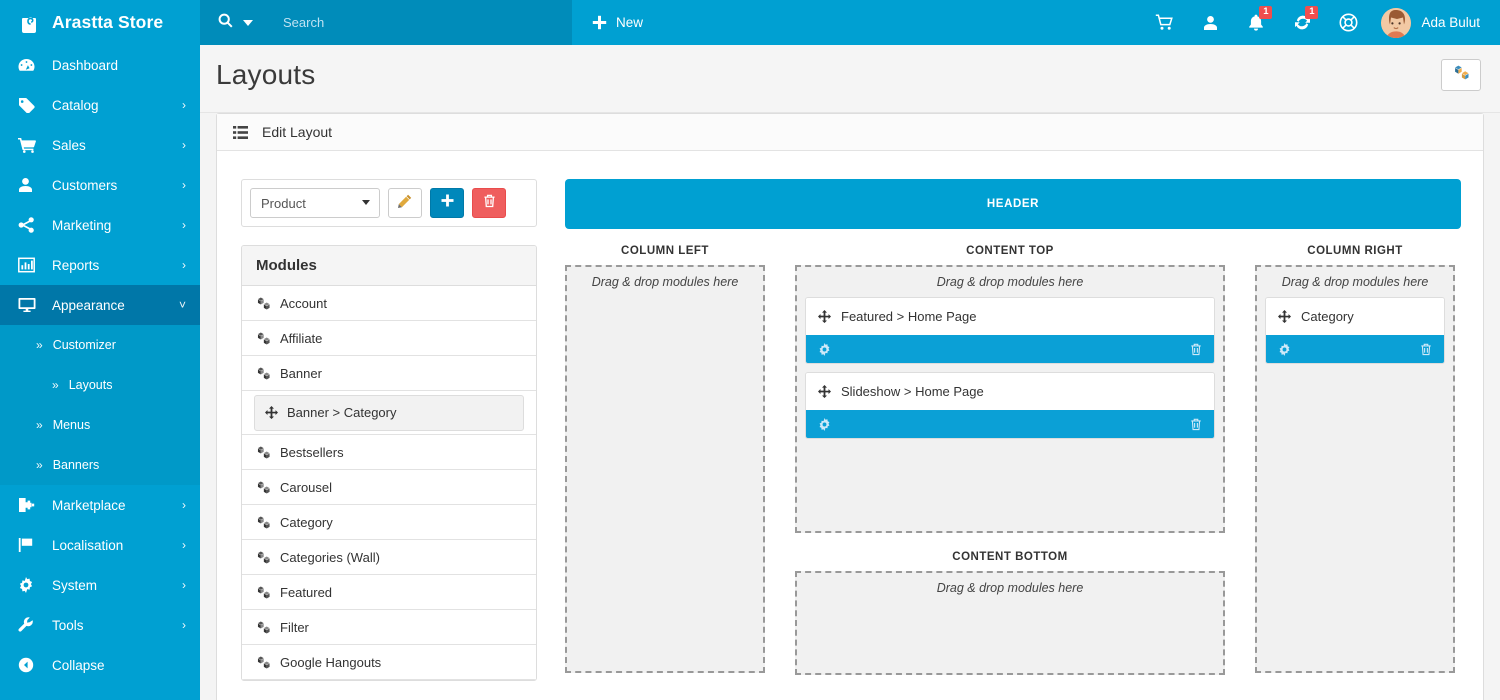 Image resolution: width=1500 pixels, height=700 pixels. Describe the element at coordinates (850, 132) in the screenshot. I see `panel-header: Edit Layout` at that location.